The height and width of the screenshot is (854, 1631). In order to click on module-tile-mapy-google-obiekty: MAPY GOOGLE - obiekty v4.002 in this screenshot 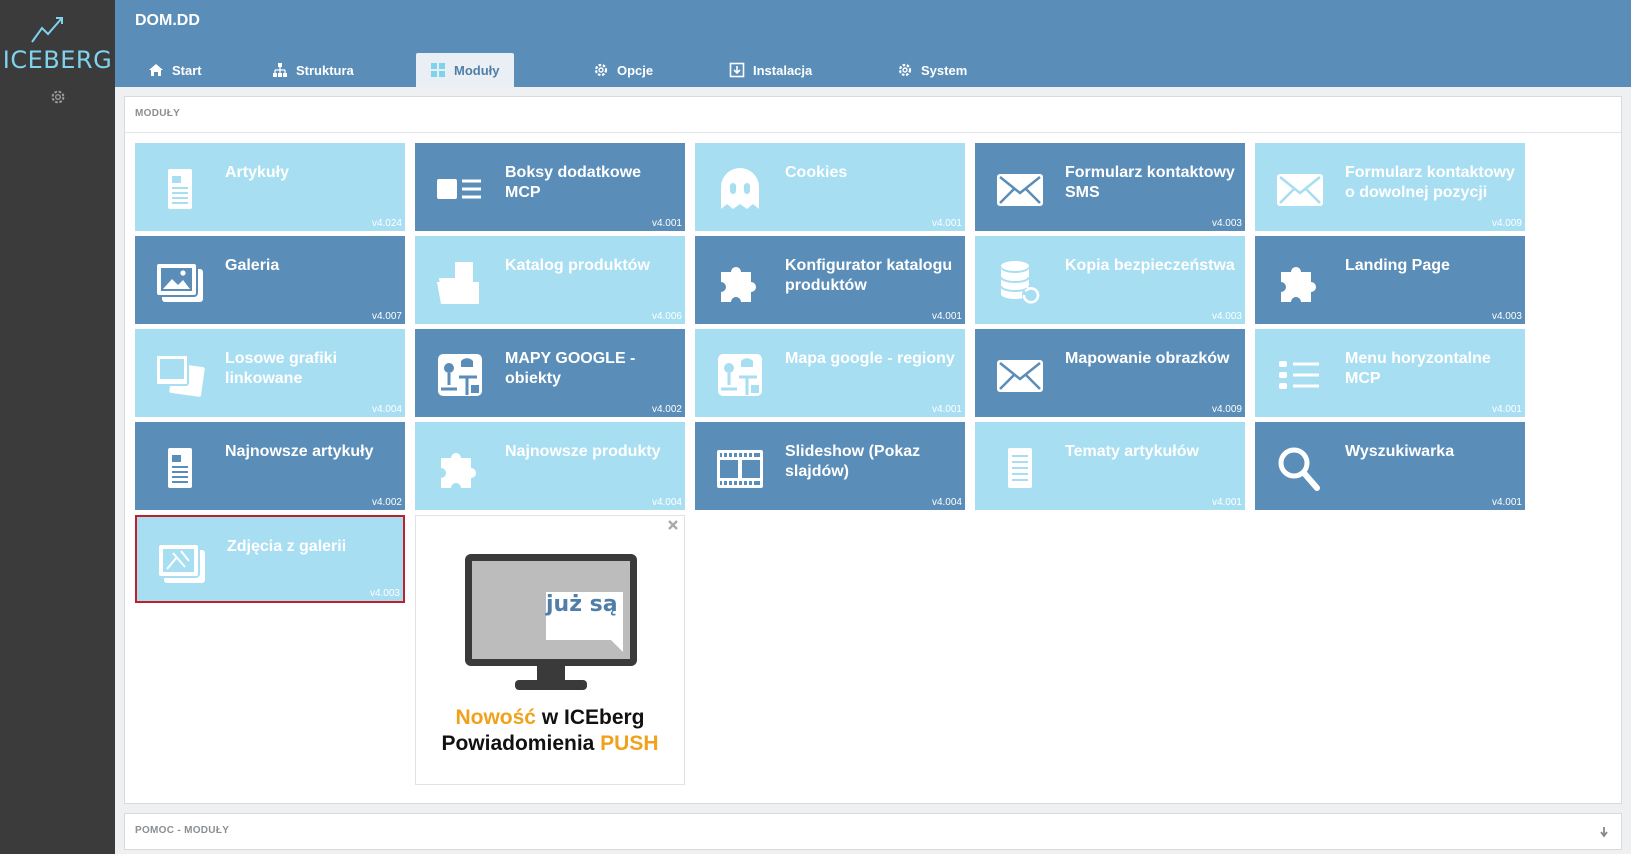, I will do `click(550, 373)`.